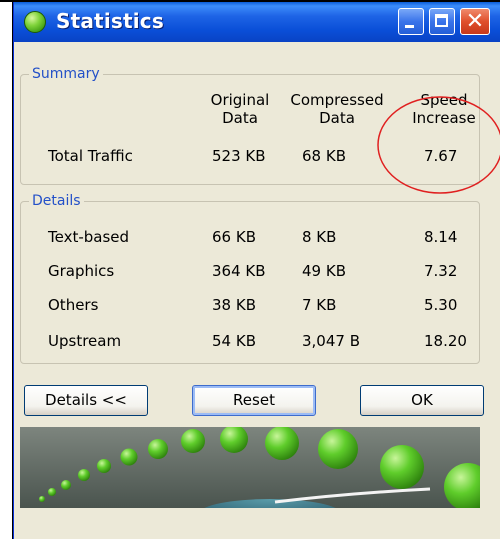  What do you see at coordinates (444, 118) in the screenshot?
I see `header-line: Increase` at bounding box center [444, 118].